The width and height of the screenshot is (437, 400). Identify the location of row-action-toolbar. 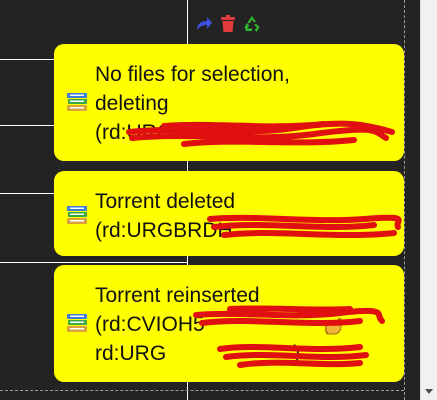
(228, 24).